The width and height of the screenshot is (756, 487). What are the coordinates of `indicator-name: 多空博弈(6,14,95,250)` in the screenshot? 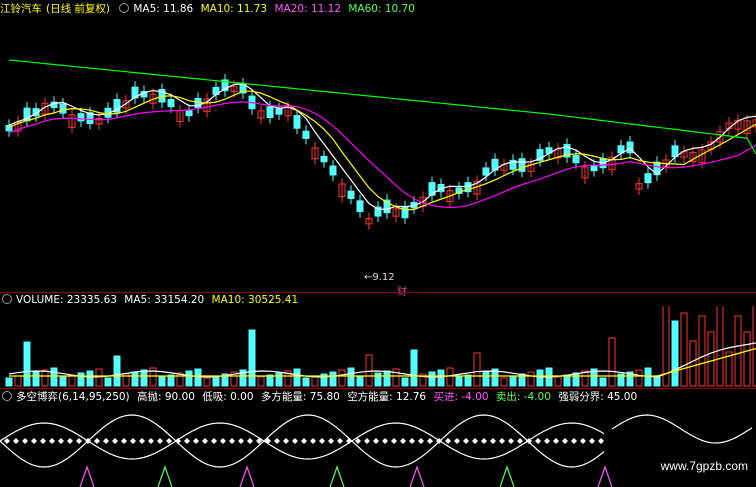 It's located at (73, 397).